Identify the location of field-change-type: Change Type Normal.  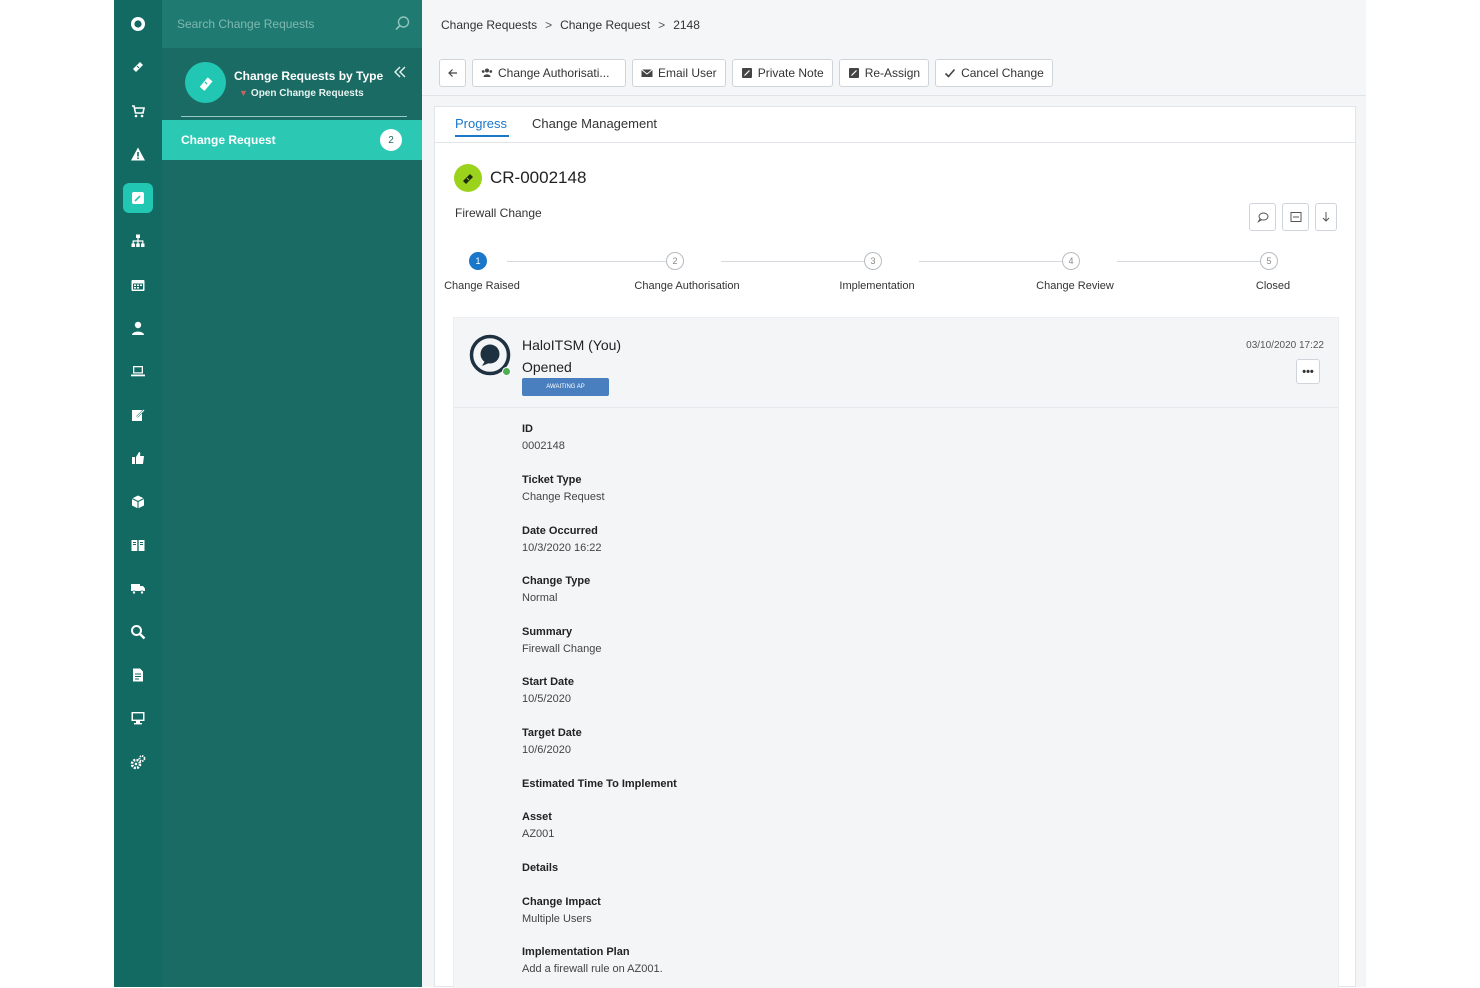
(556, 589).